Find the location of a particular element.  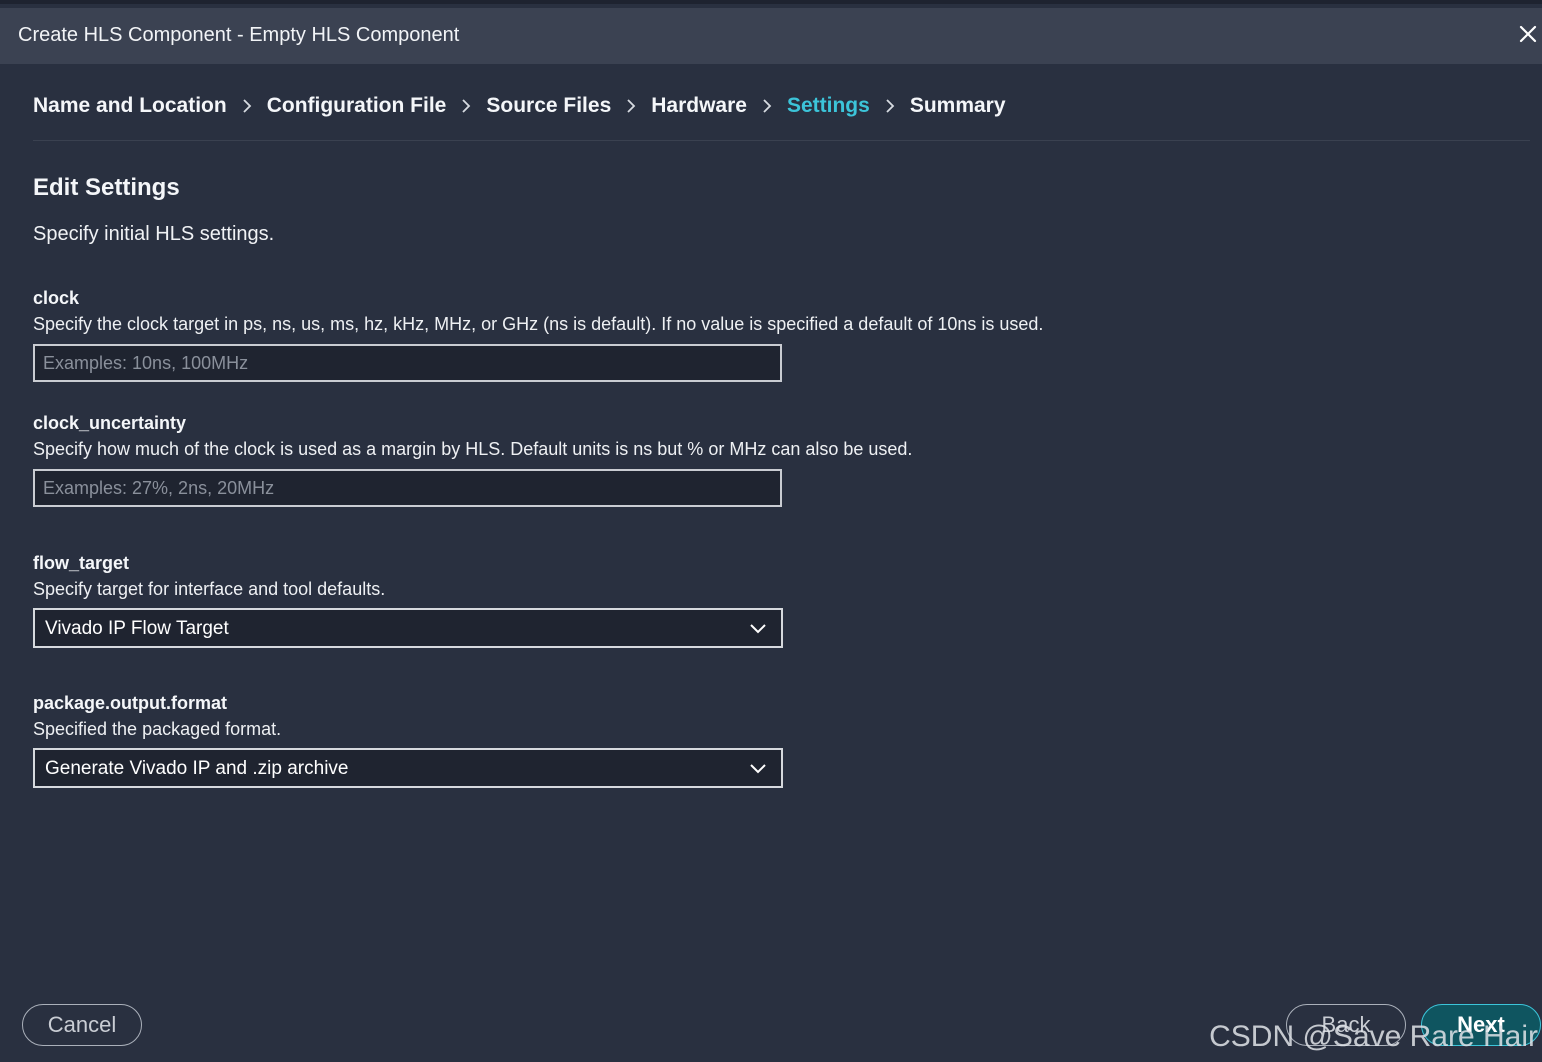

page-subtitle: Specify initial HLS settings. is located at coordinates (154, 234).